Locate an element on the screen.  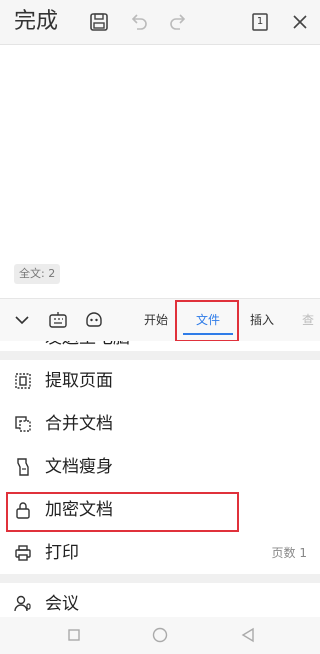
meeting-icon is located at coordinates (22, 603).